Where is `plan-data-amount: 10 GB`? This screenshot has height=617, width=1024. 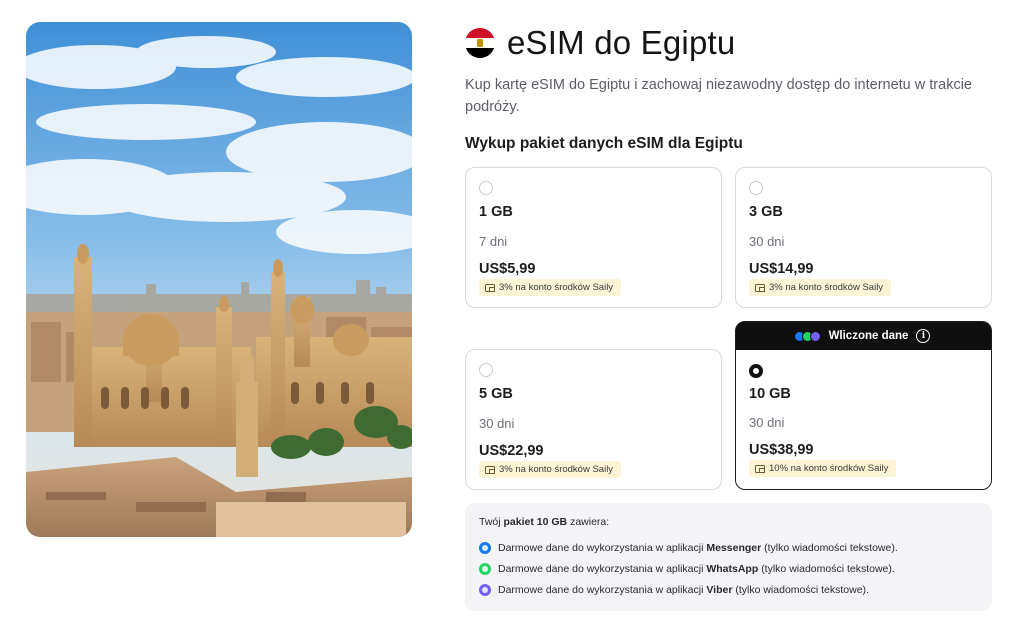
plan-data-amount: 10 GB is located at coordinates (770, 394).